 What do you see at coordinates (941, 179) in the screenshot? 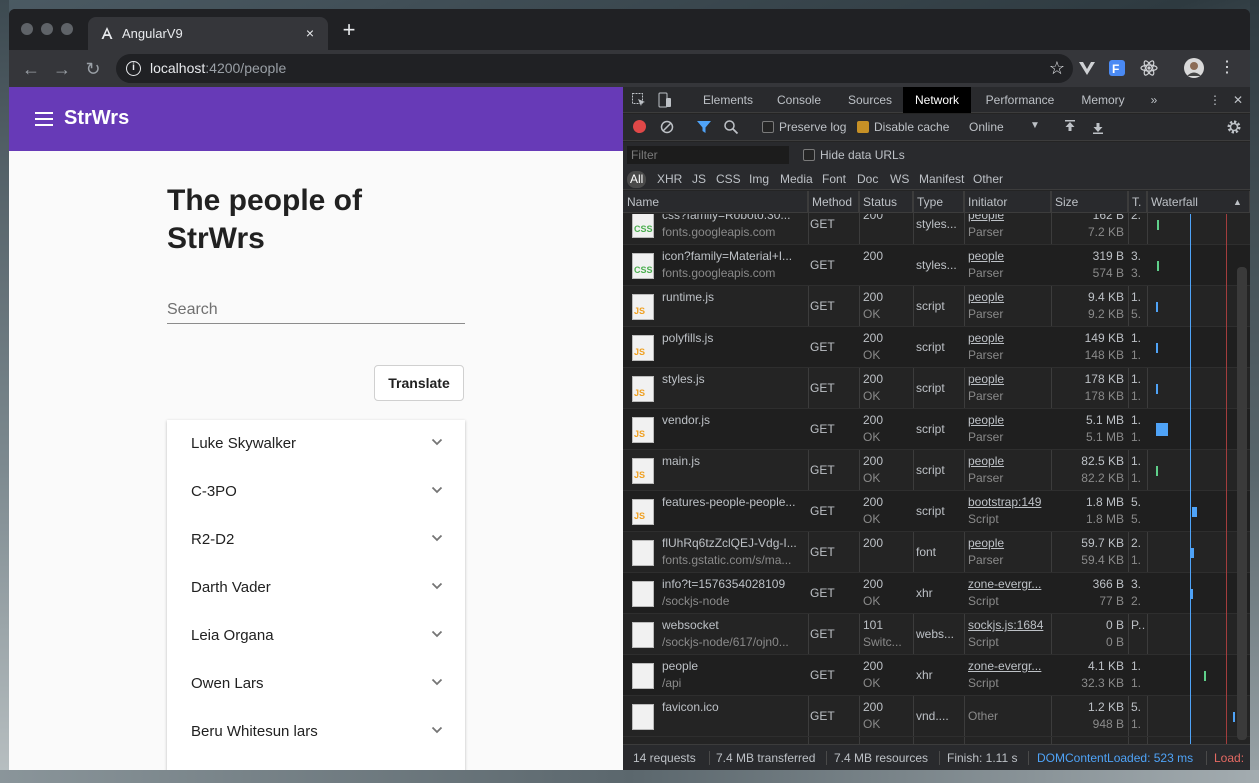
I see `type-filter-manifest: Manifest` at bounding box center [941, 179].